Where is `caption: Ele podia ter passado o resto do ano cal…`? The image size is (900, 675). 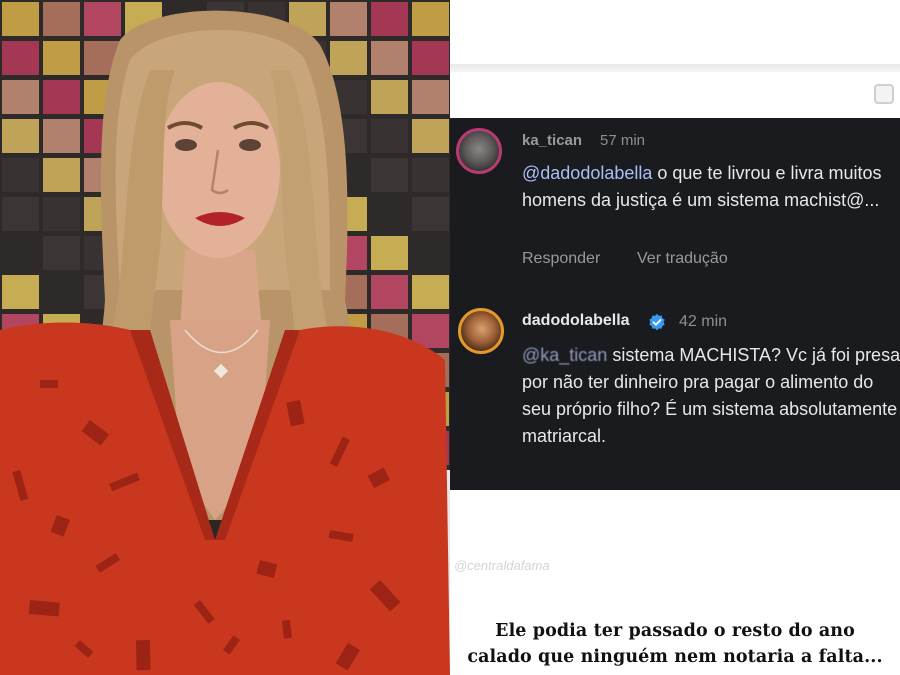 caption: Ele podia ter passado o resto do ano cal… is located at coordinates (675, 644).